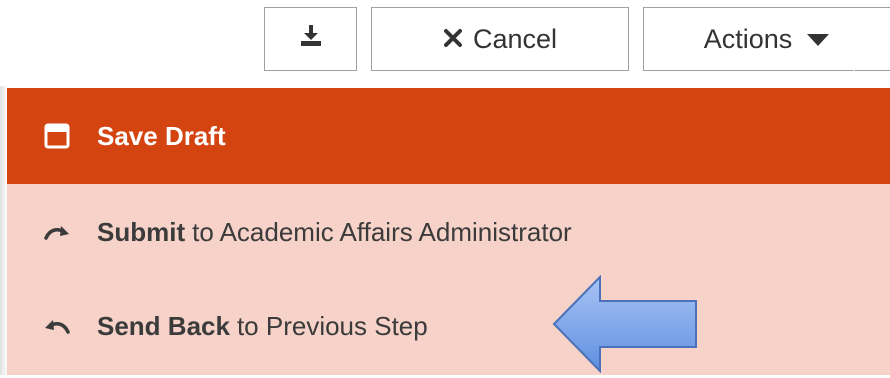 Image resolution: width=890 pixels, height=378 pixels. I want to click on menu-item-label-rest: to Academic Affairs Administrator, so click(382, 231).